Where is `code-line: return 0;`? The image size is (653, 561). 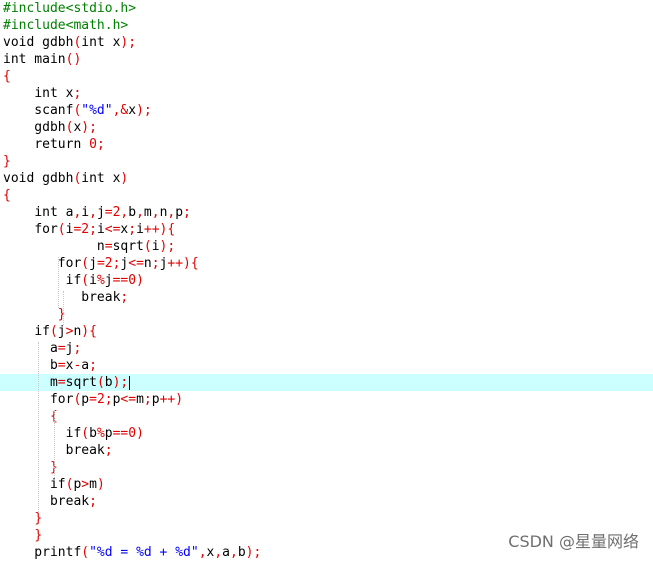
code-line: return 0; is located at coordinates (326, 144).